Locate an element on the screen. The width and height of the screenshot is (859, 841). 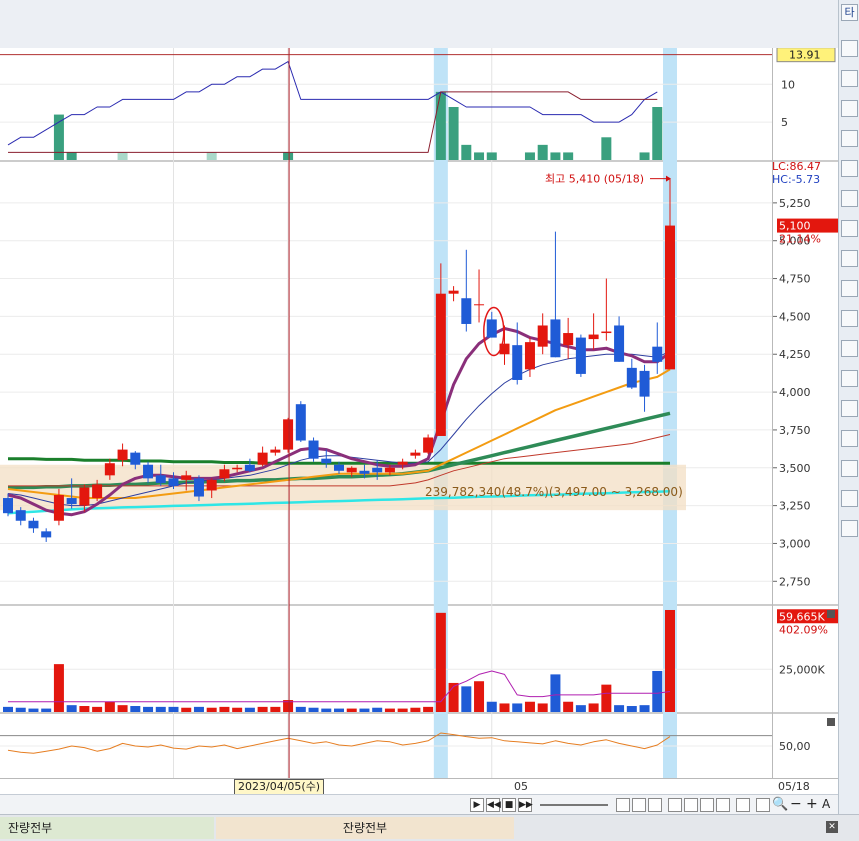
tool-icon-a is located at coordinates (623, 805).